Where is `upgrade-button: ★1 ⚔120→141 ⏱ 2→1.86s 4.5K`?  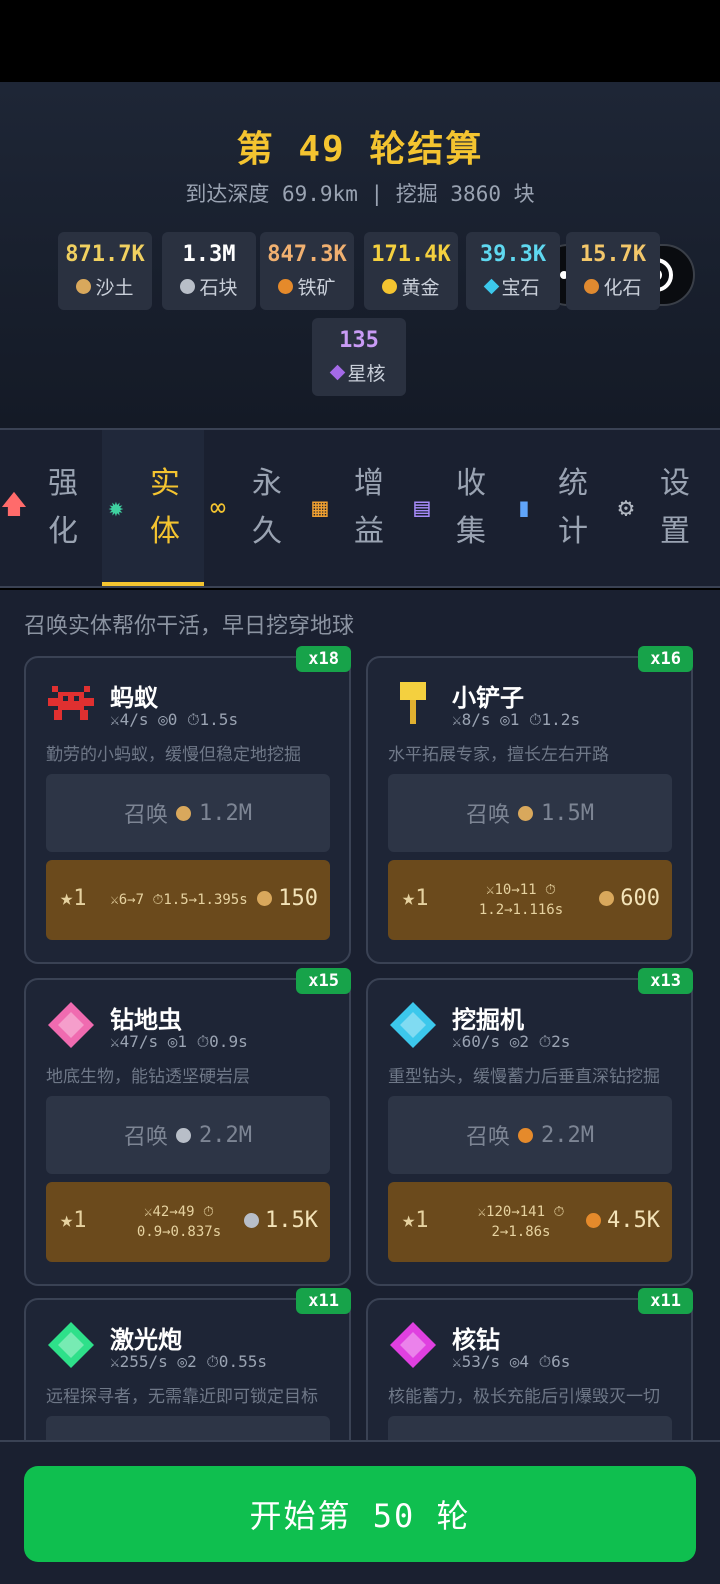 upgrade-button: ★1 ⚔120→141 ⏱ 2→1.86s 4.5K is located at coordinates (530, 1222).